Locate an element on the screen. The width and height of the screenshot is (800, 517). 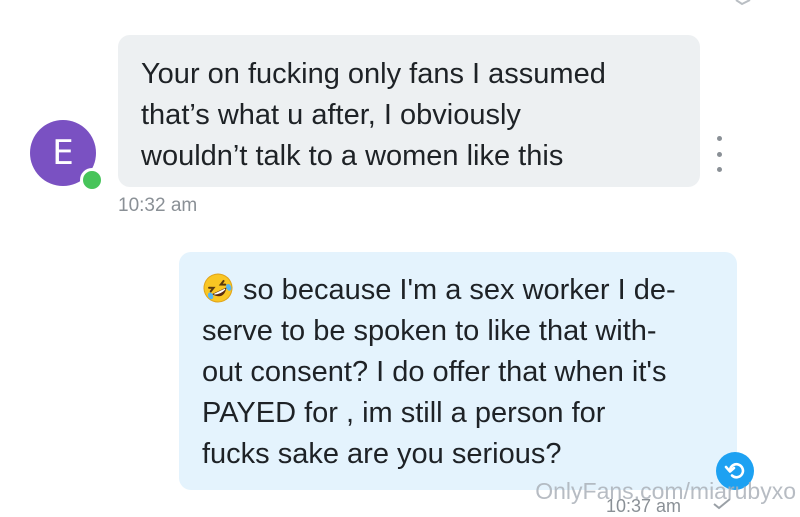
online-status-dot is located at coordinates (92, 180).